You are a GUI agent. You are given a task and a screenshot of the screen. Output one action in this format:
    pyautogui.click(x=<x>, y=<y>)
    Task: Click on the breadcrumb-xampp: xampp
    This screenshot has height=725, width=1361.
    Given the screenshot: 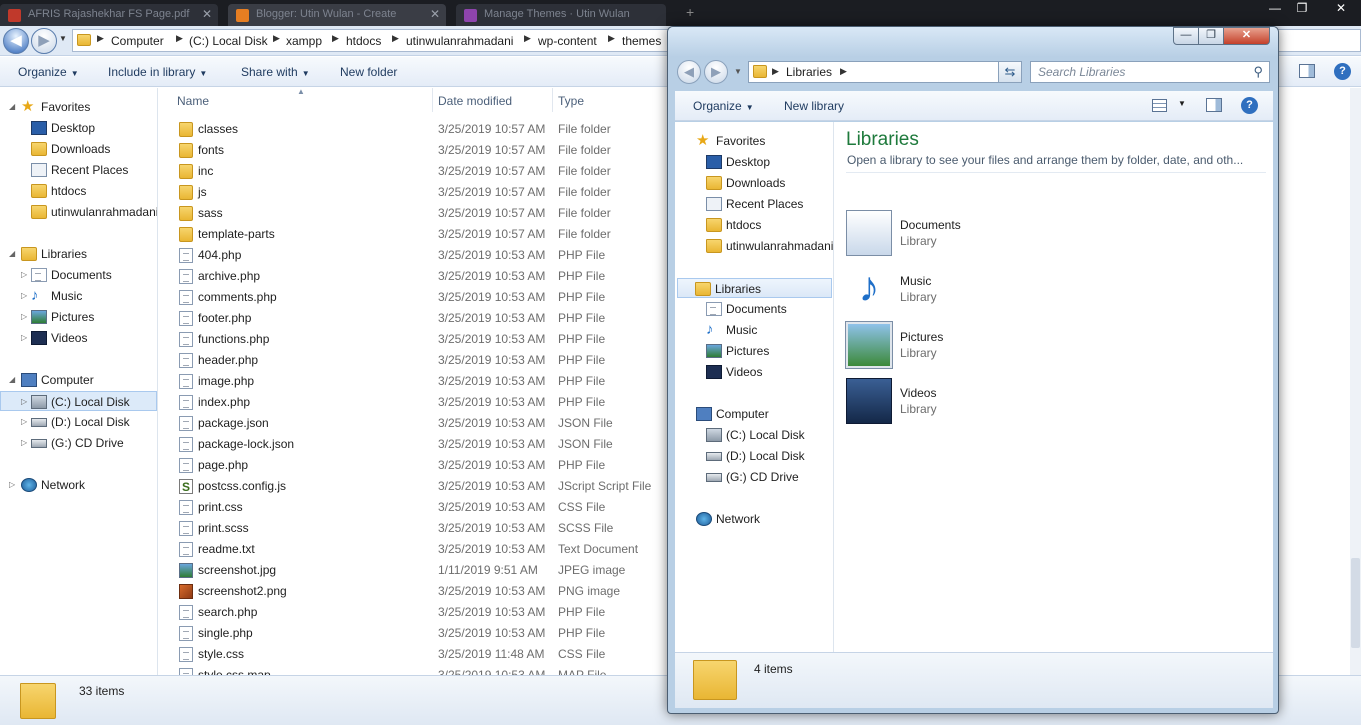 What is the action you would take?
    pyautogui.click(x=304, y=41)
    